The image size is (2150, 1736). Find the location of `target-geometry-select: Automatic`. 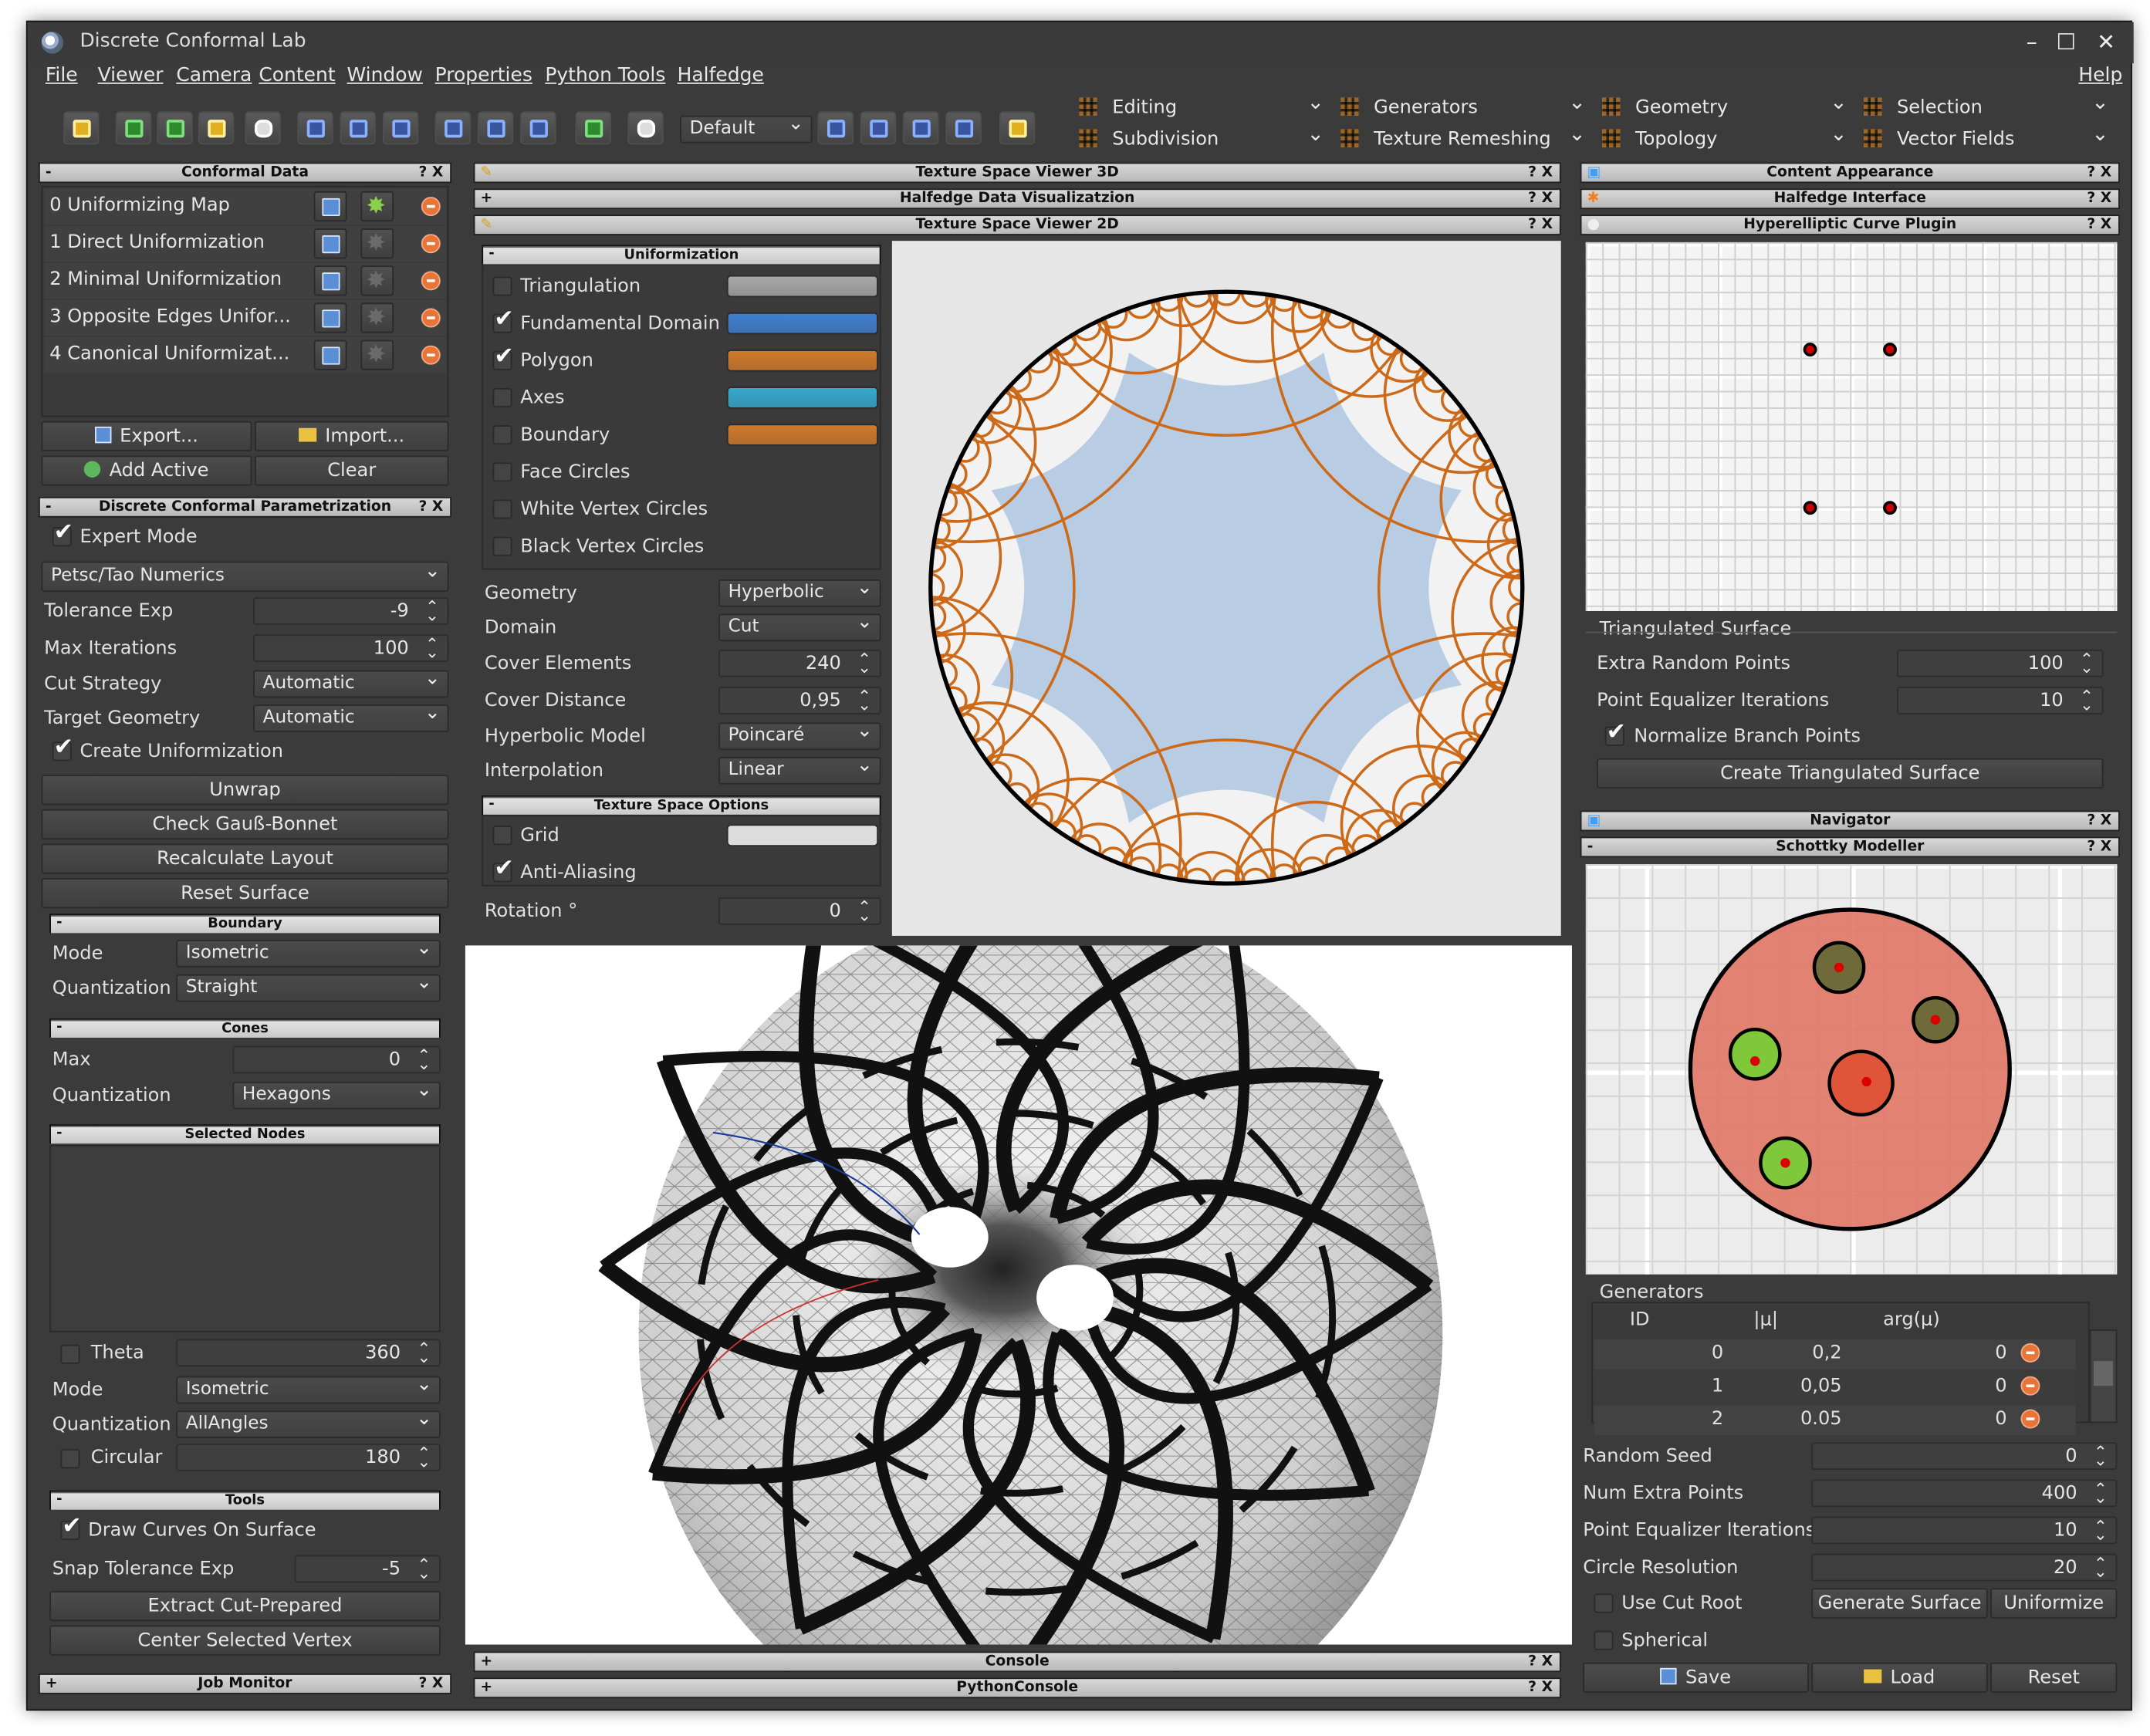

target-geometry-select: Automatic is located at coordinates (351, 716).